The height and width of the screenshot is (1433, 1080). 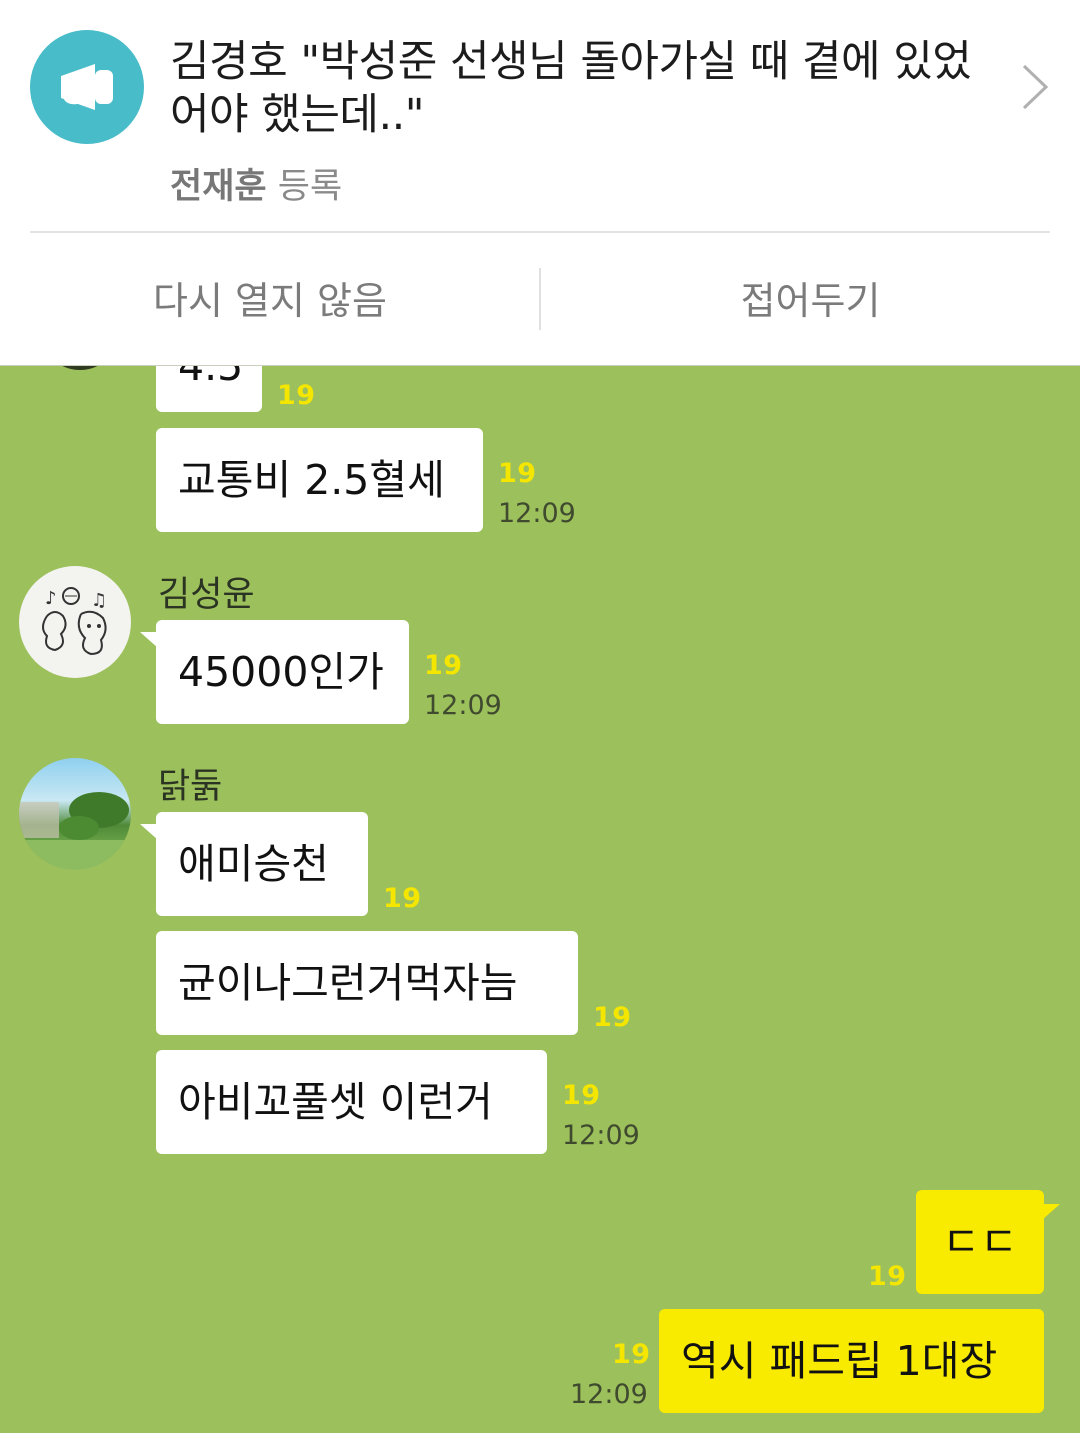 I want to click on notice-meta: 전재훈 등록, so click(x=256, y=183).